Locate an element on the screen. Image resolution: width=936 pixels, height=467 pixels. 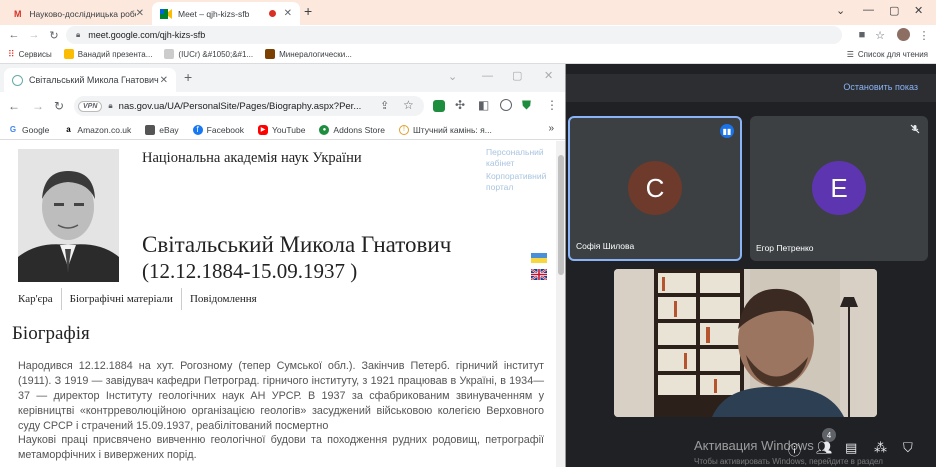
person-name: Світальський Микола Гнатович is located at coordinates (297, 244).